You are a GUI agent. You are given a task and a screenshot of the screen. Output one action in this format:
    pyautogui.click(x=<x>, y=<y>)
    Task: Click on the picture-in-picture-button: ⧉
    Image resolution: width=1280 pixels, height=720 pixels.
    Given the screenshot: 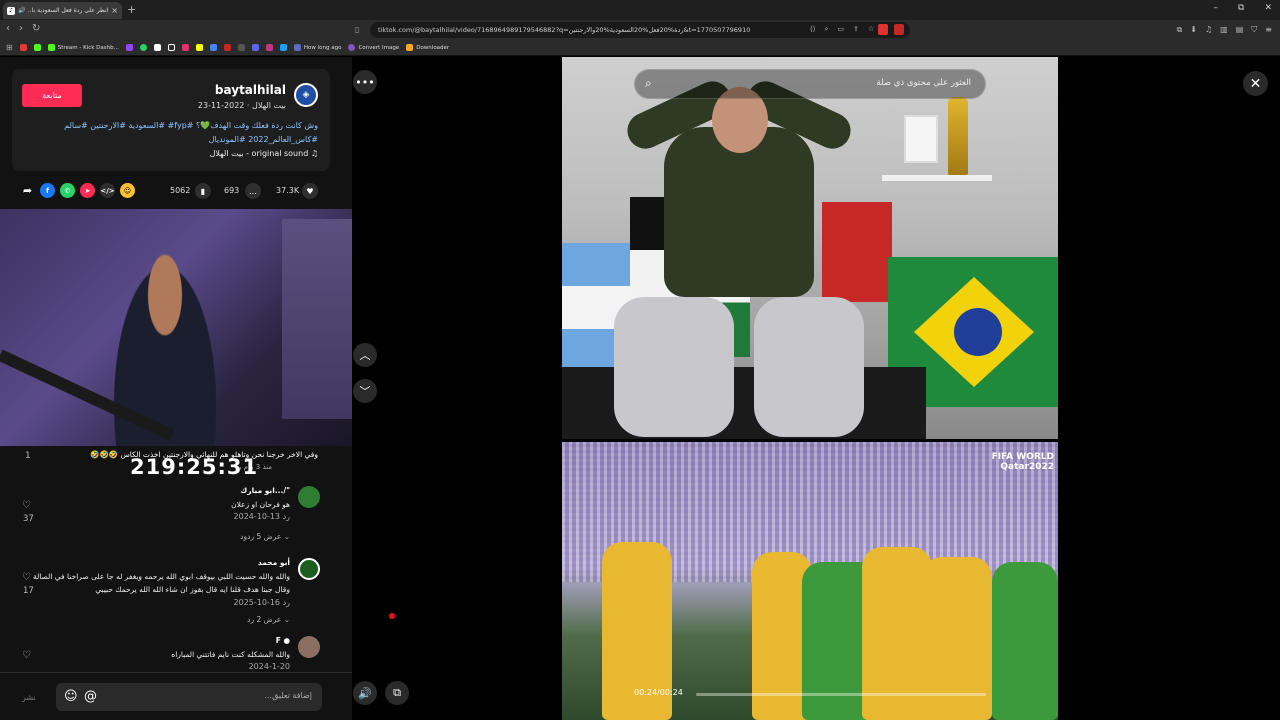 What is the action you would take?
    pyautogui.click(x=397, y=693)
    